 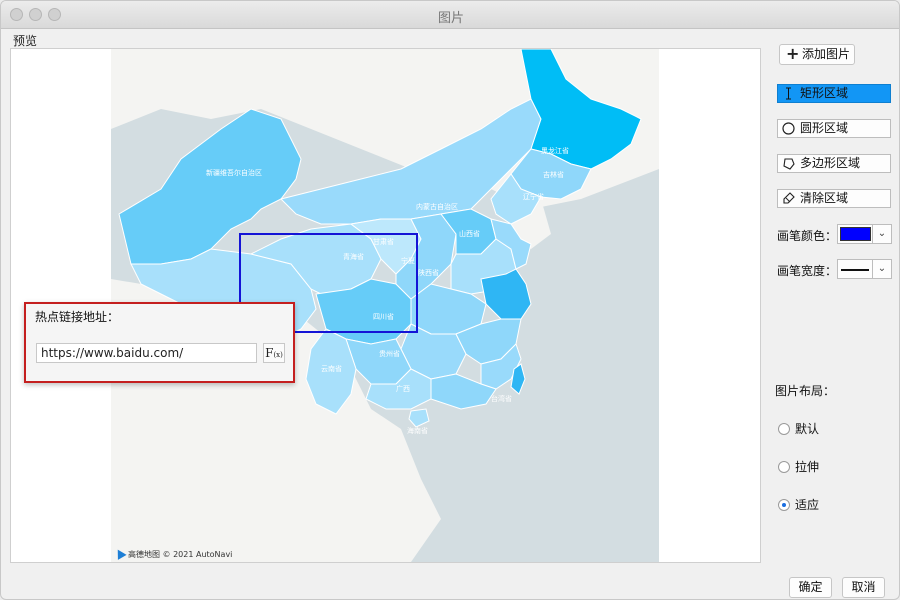 What do you see at coordinates (450, 18) in the screenshot?
I see `window-title: 图片` at bounding box center [450, 18].